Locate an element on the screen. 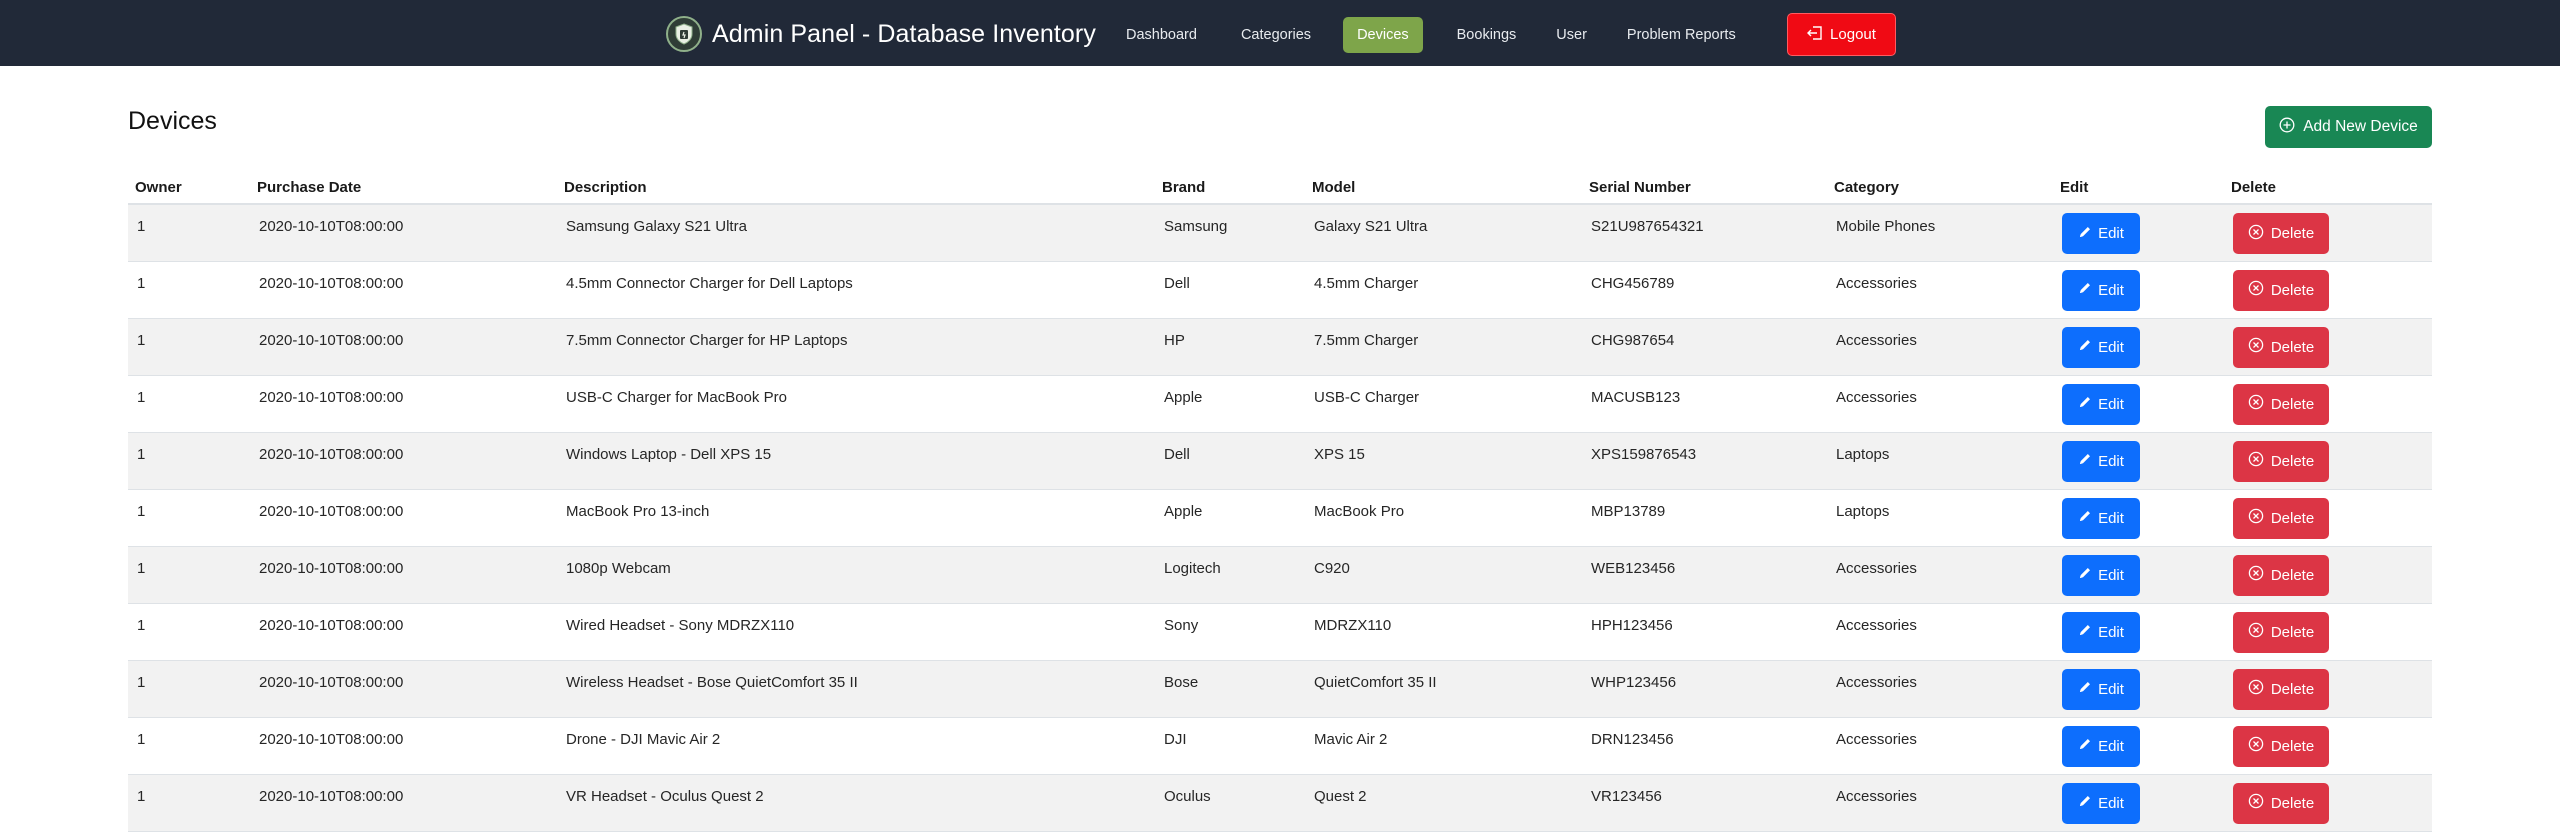 Image resolution: width=2560 pixels, height=833 pixels. cell-edit: Edit is located at coordinates (2138, 232).